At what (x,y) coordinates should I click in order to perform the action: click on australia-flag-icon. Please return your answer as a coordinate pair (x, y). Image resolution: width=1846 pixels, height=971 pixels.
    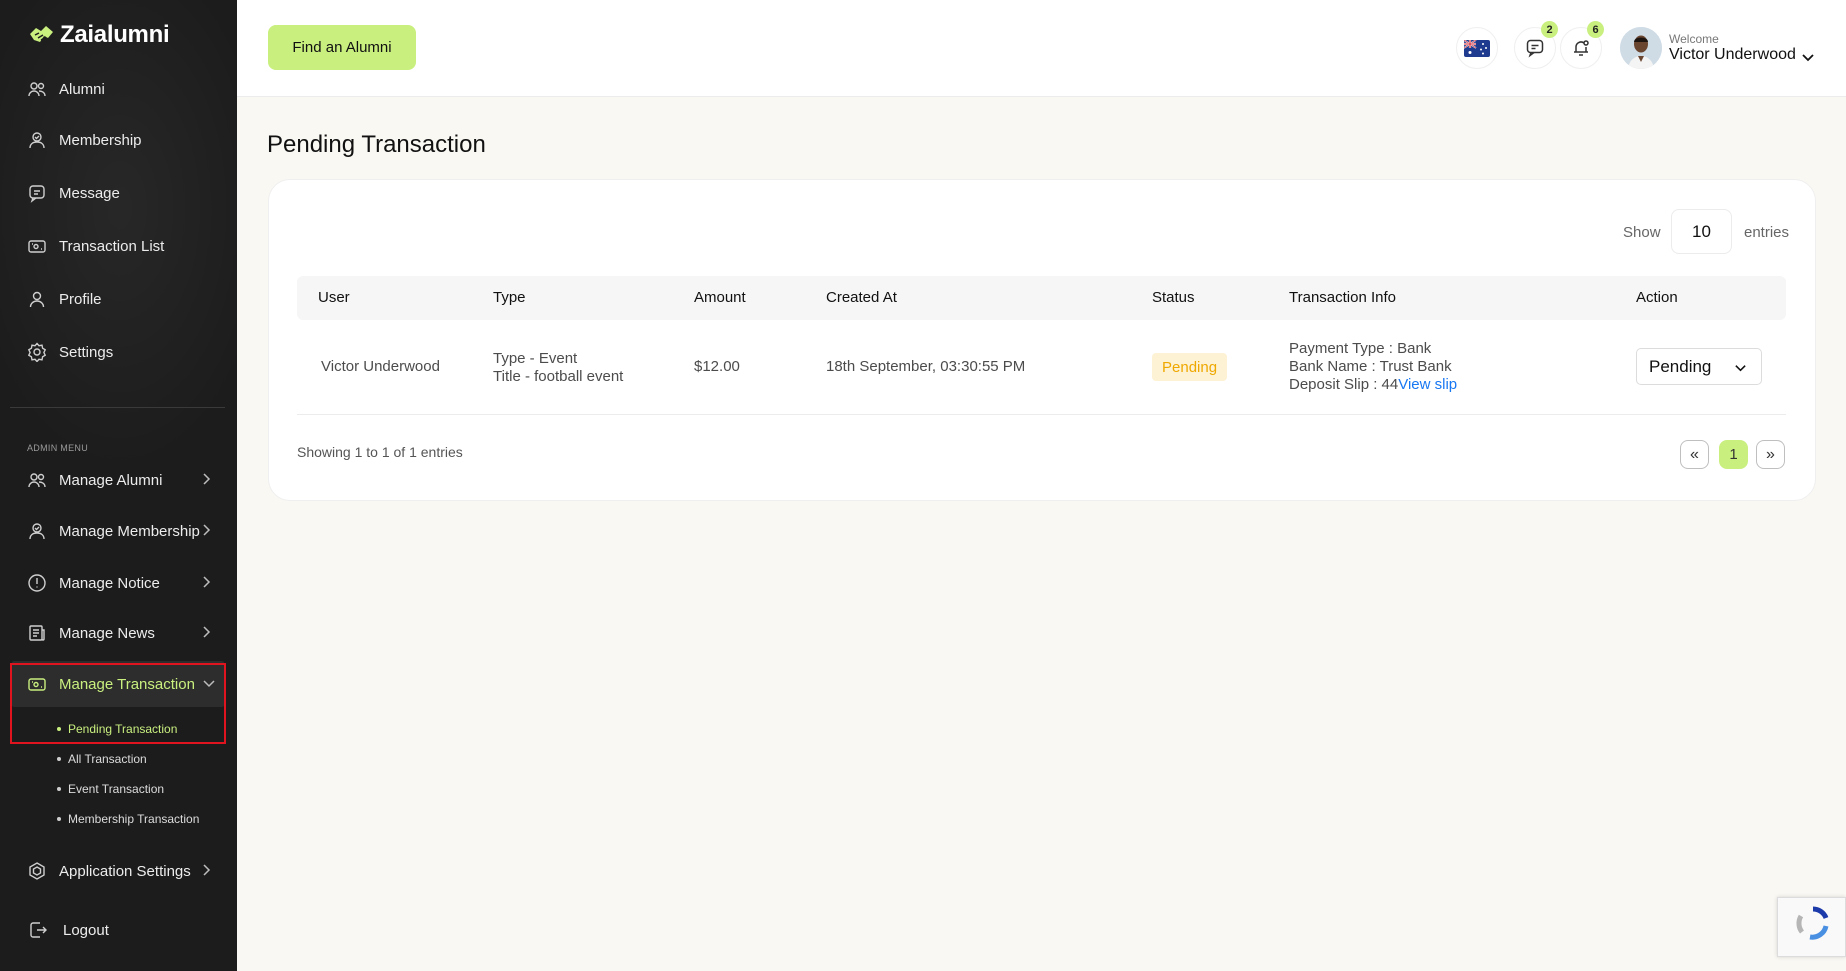
    Looking at the image, I should click on (1477, 48).